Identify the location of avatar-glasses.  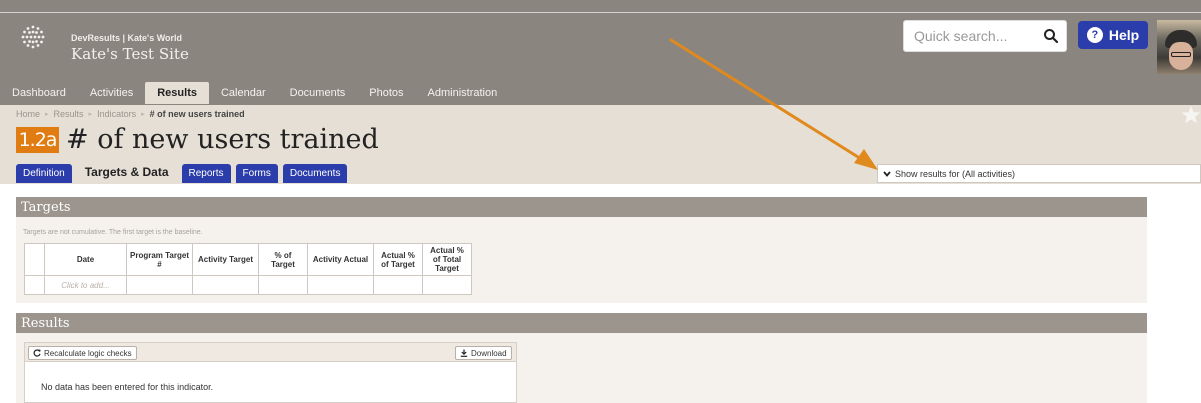
(1181, 54).